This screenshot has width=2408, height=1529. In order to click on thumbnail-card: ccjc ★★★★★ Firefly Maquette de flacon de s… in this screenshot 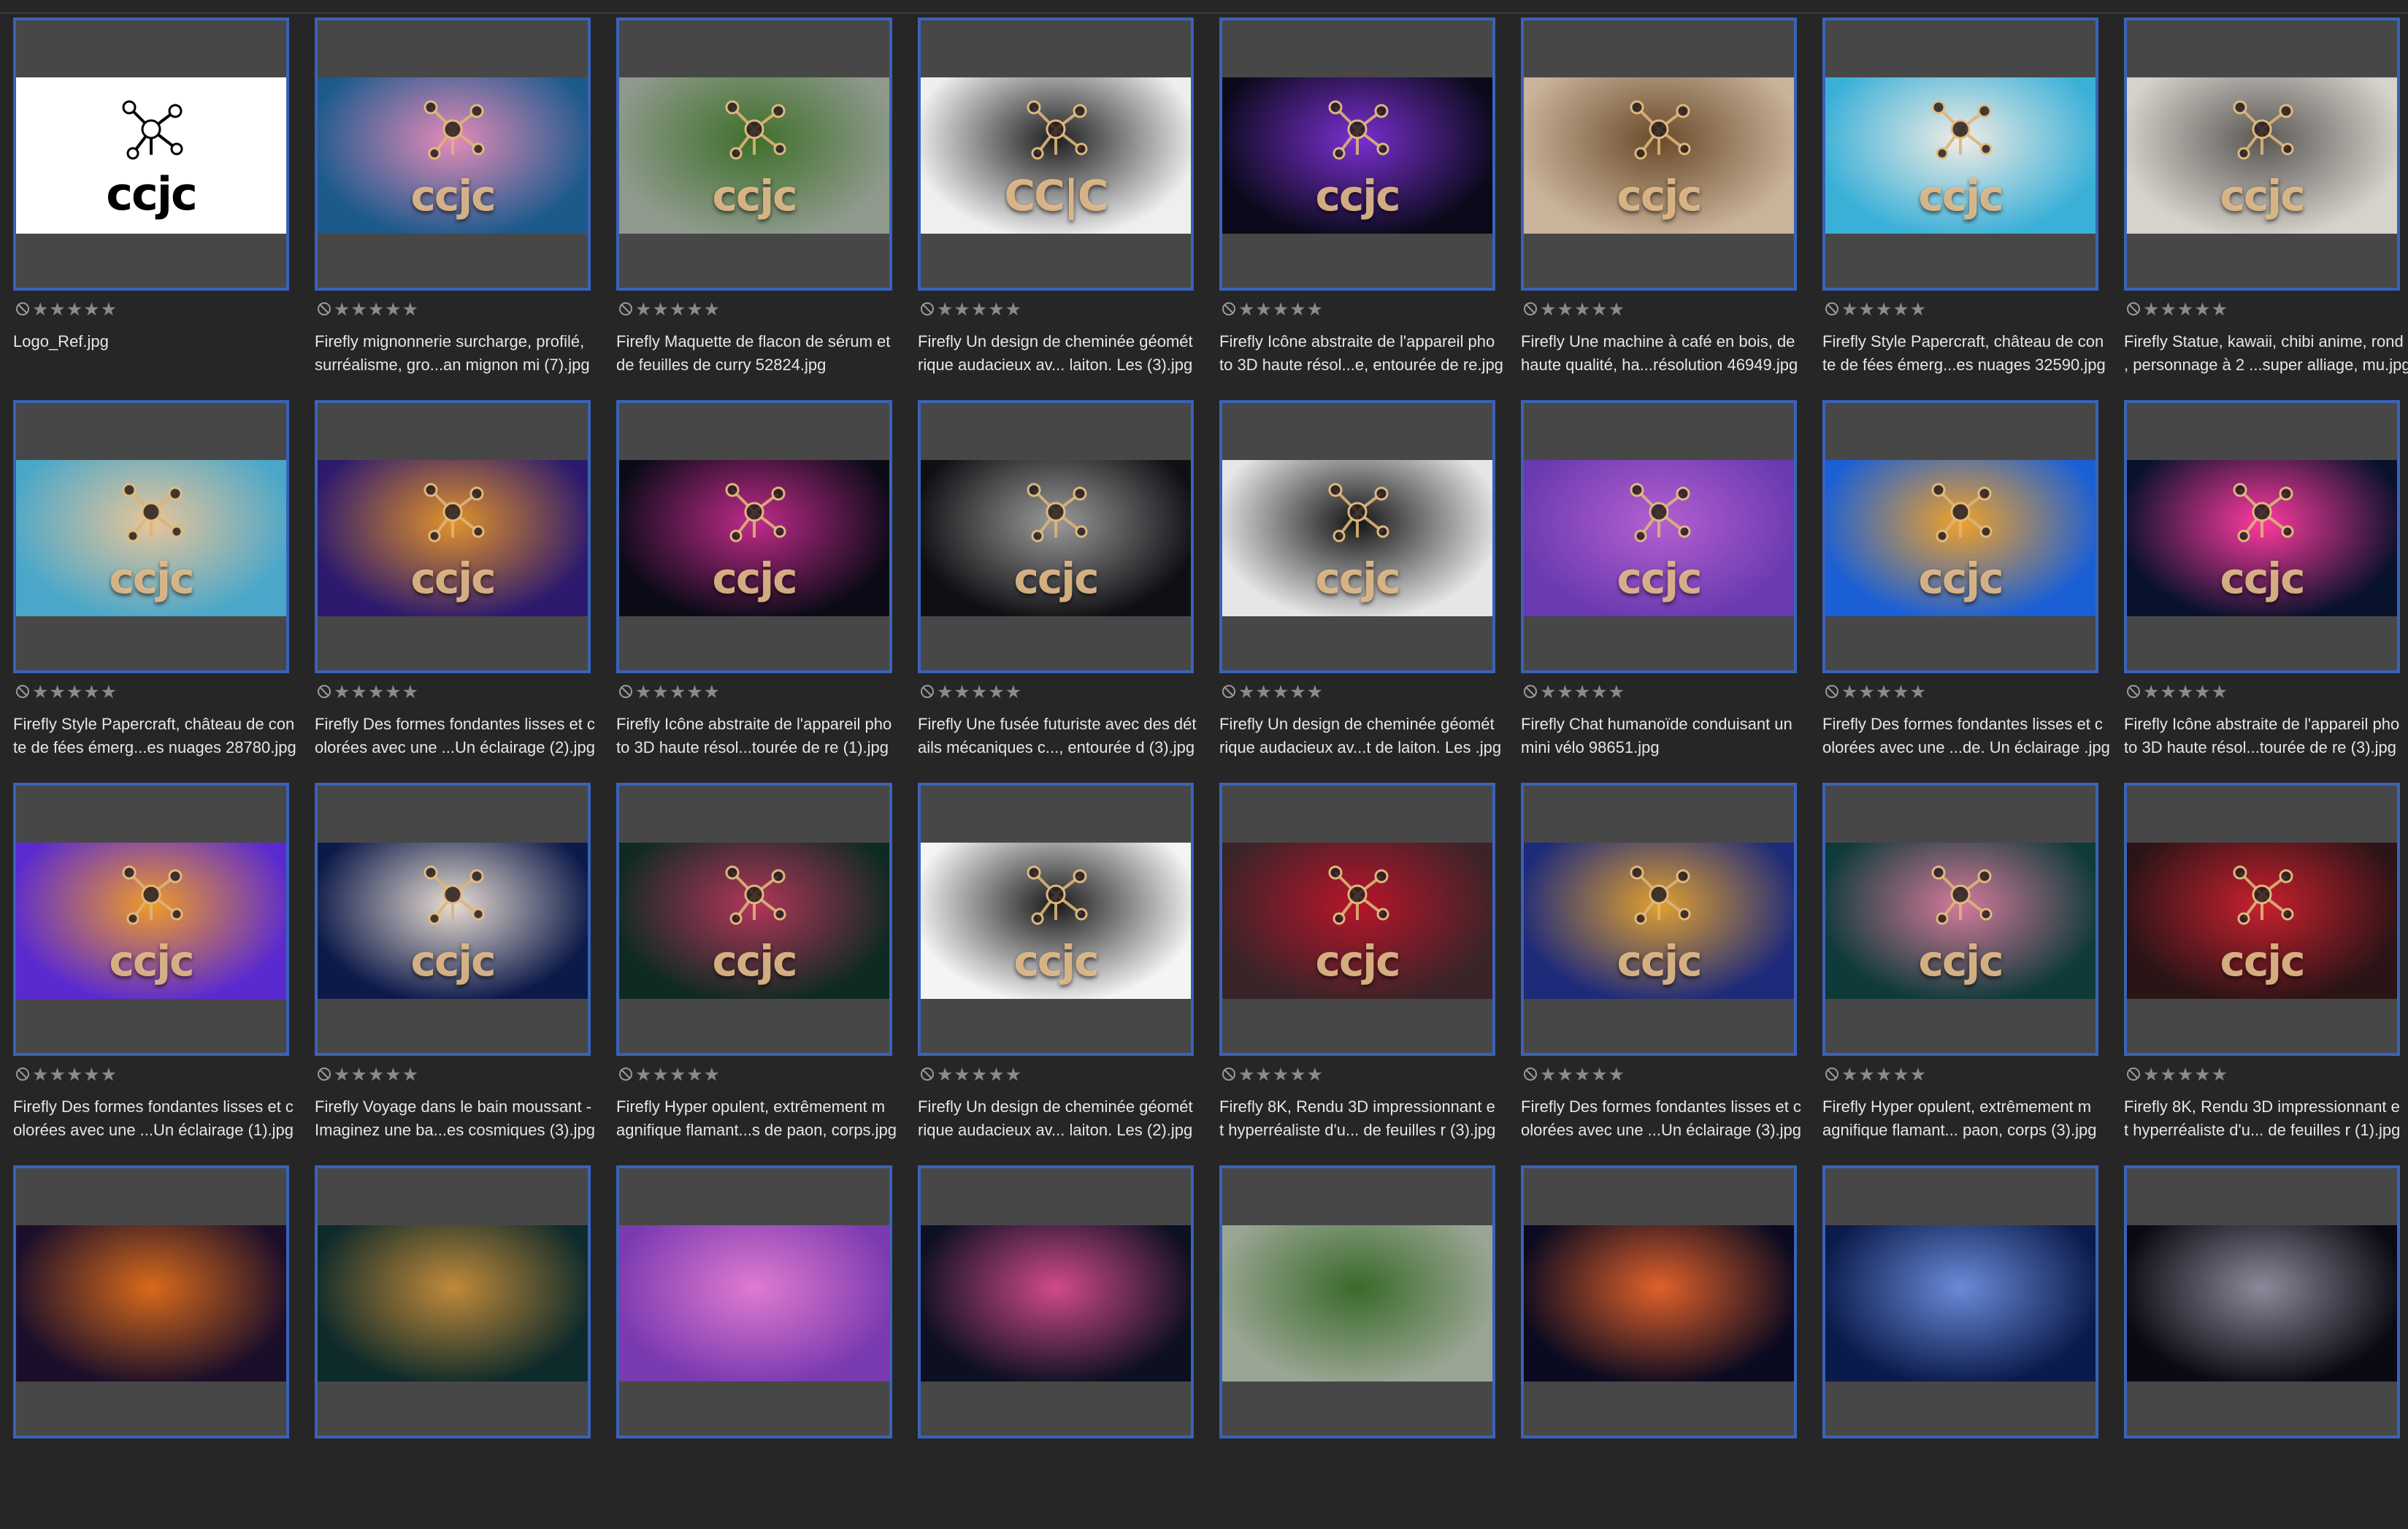, I will do `click(766, 200)`.